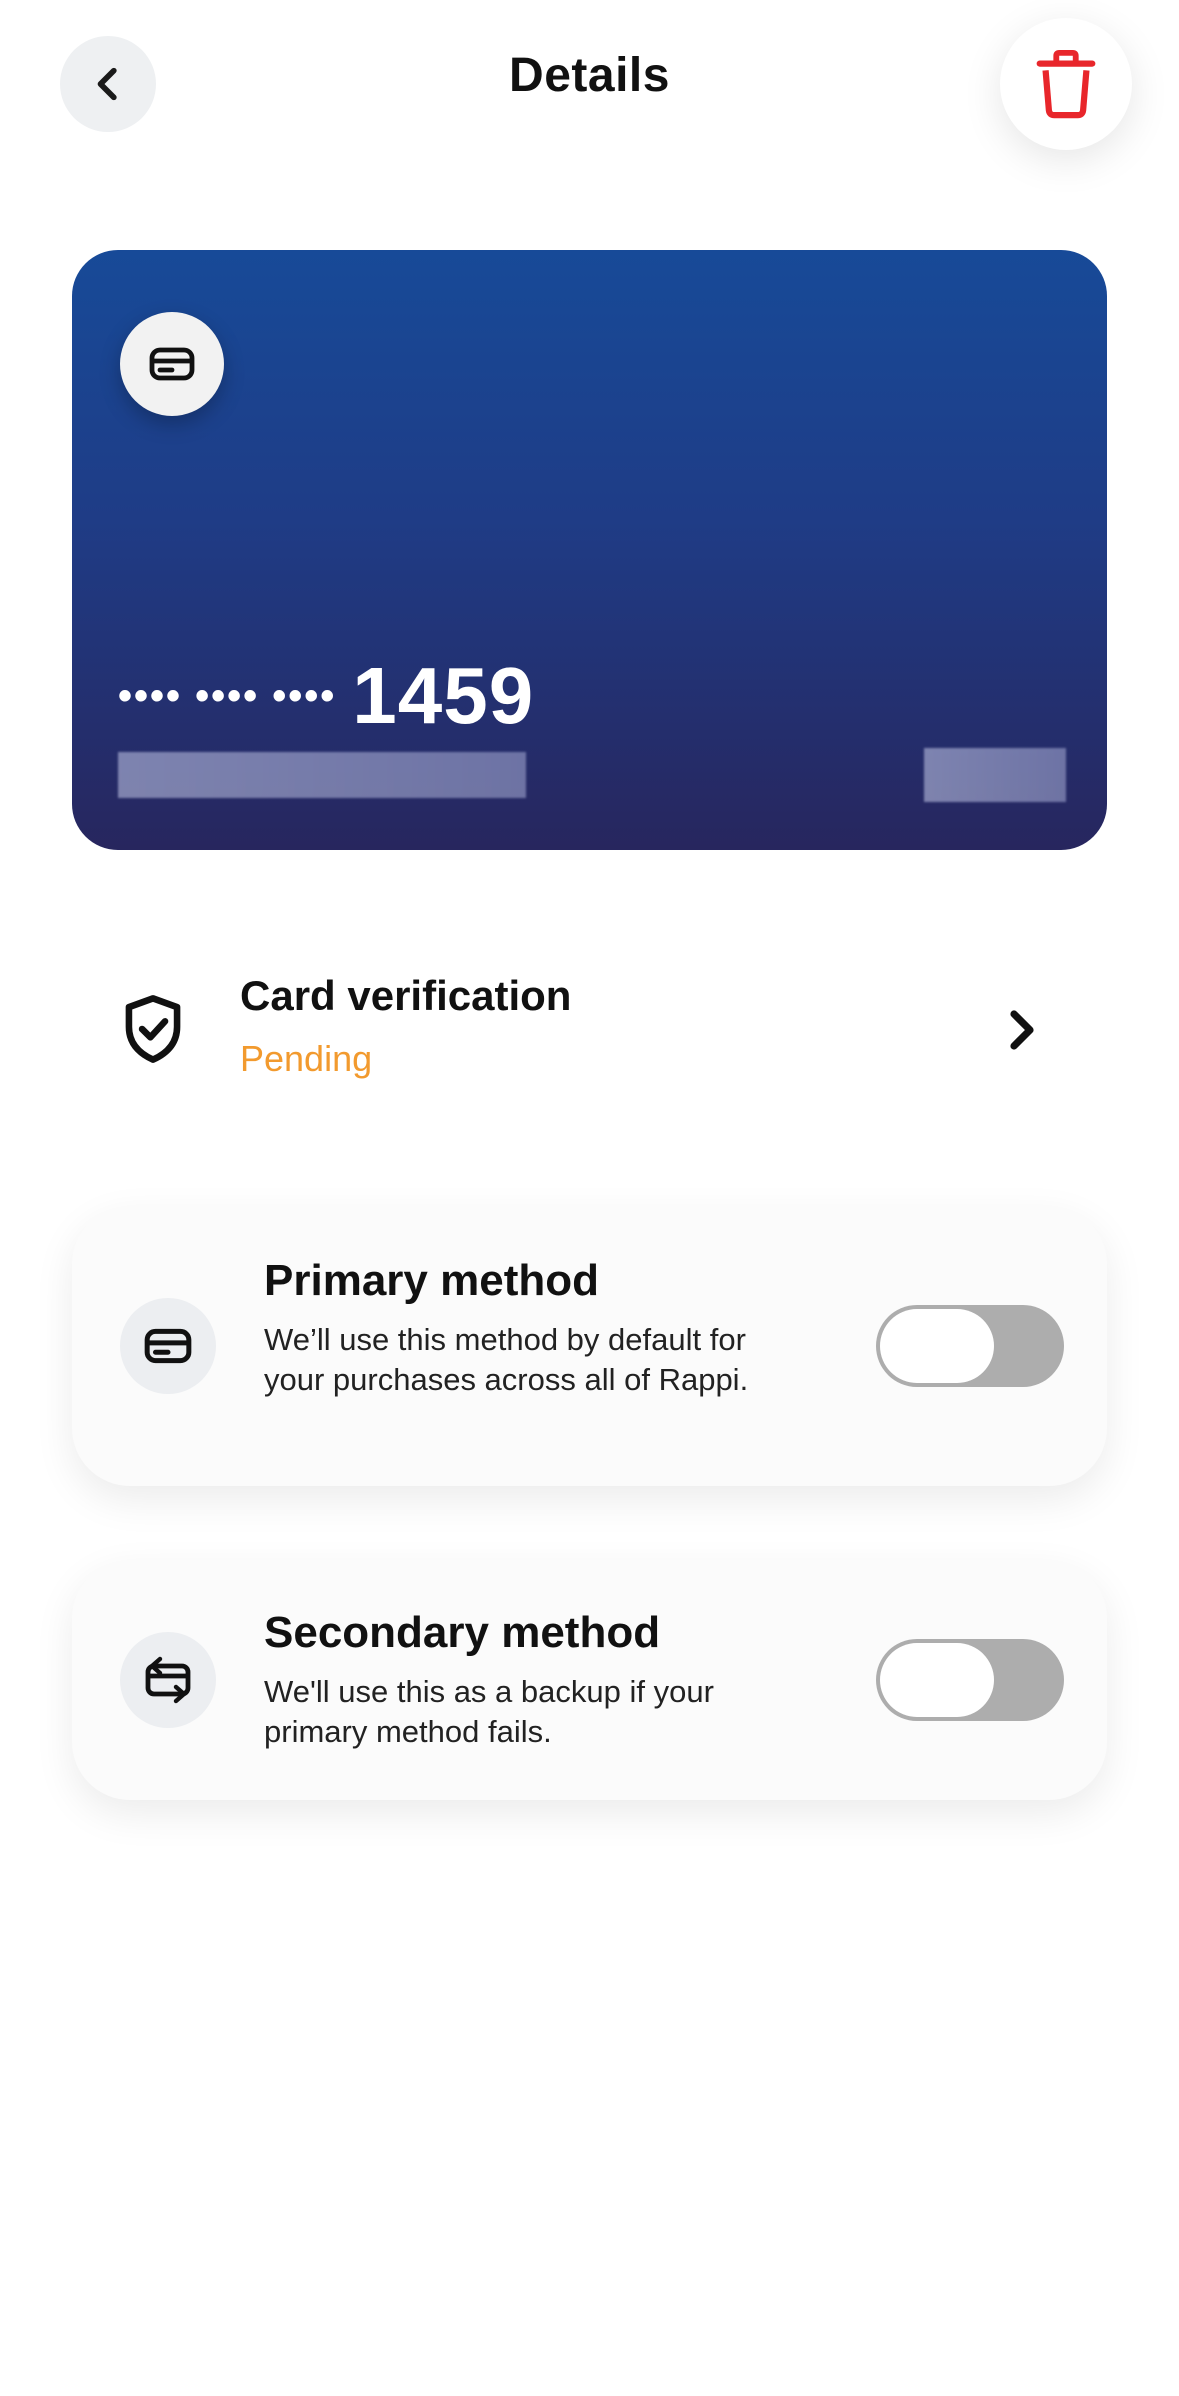  I want to click on card-number: •••• •••• •••• 1459, so click(326, 696).